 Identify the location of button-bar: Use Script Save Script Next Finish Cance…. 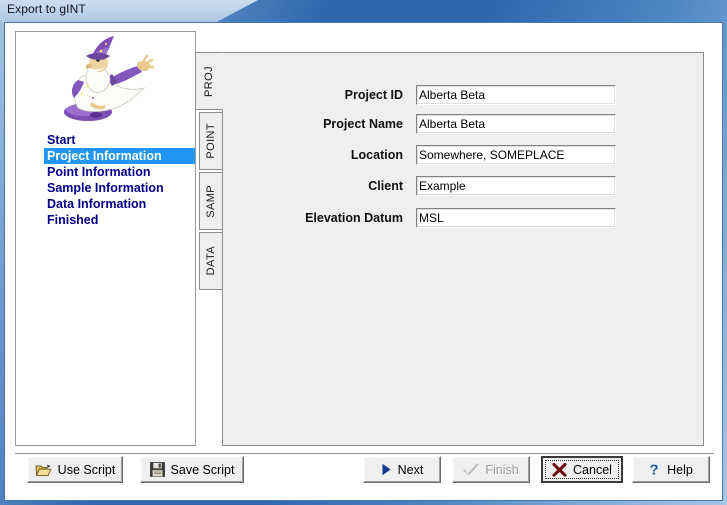
(364, 475).